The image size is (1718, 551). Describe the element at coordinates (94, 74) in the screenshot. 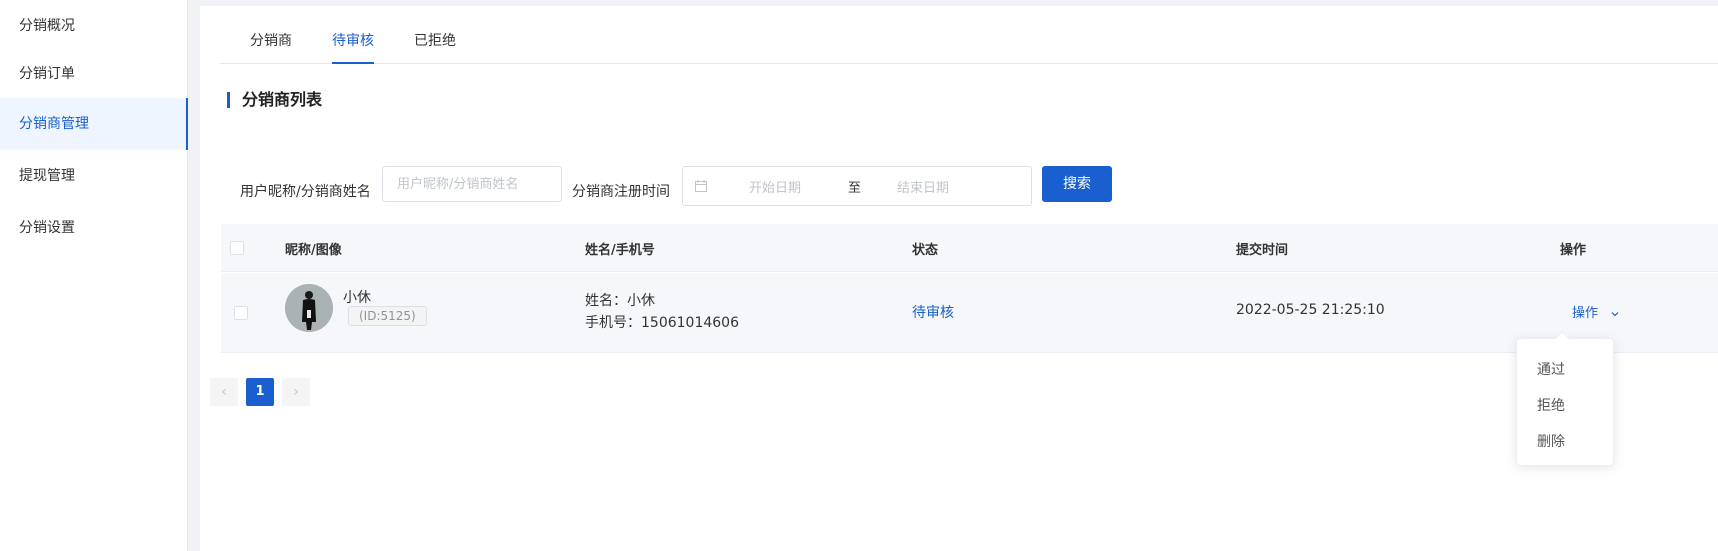

I see `sidebar-item-orders: 分销订单` at that location.